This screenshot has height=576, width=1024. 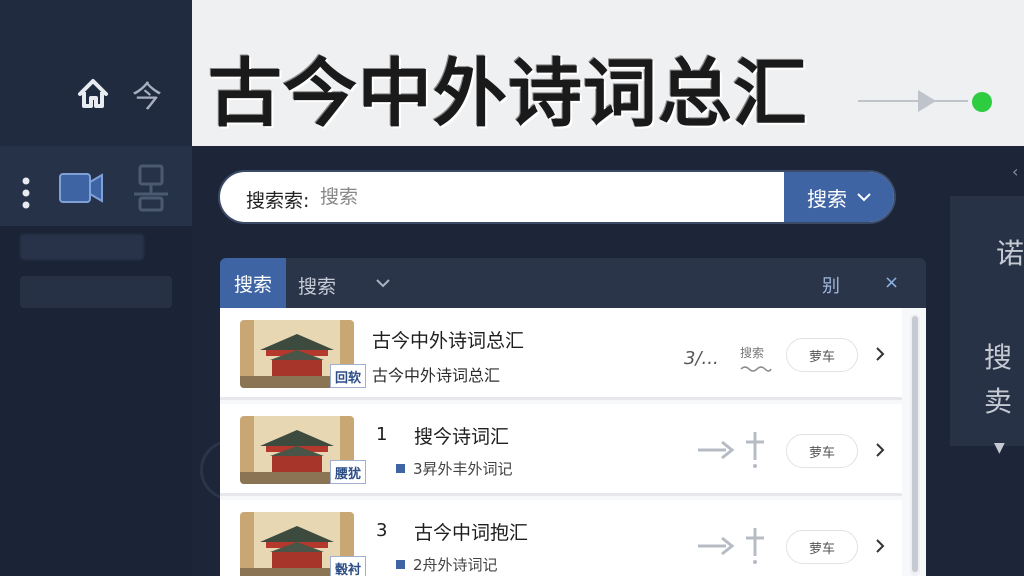 What do you see at coordinates (382, 530) in the screenshot?
I see `result-number: 3` at bounding box center [382, 530].